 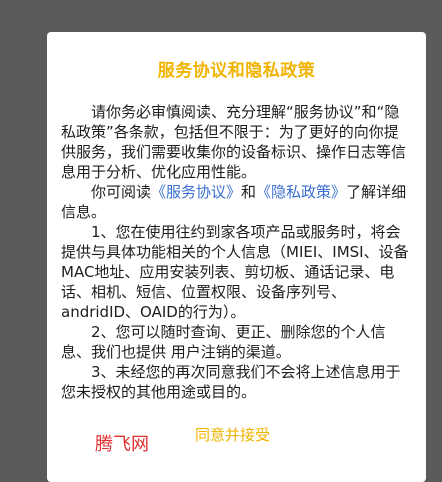 What do you see at coordinates (236, 202) in the screenshot?
I see `paragraph-links: 你可阅读《服务协议》和《隐私政策》了解详细信息。` at bounding box center [236, 202].